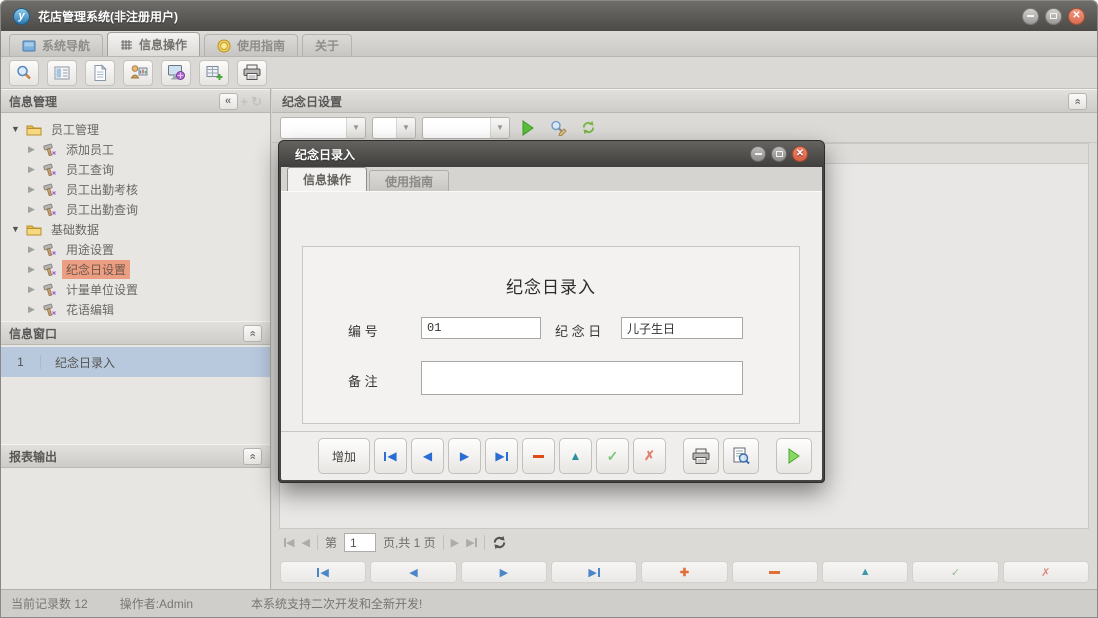 This screenshot has height=618, width=1098. What do you see at coordinates (228, 101) in the screenshot?
I see `collapse-sidebar-button: «` at bounding box center [228, 101].